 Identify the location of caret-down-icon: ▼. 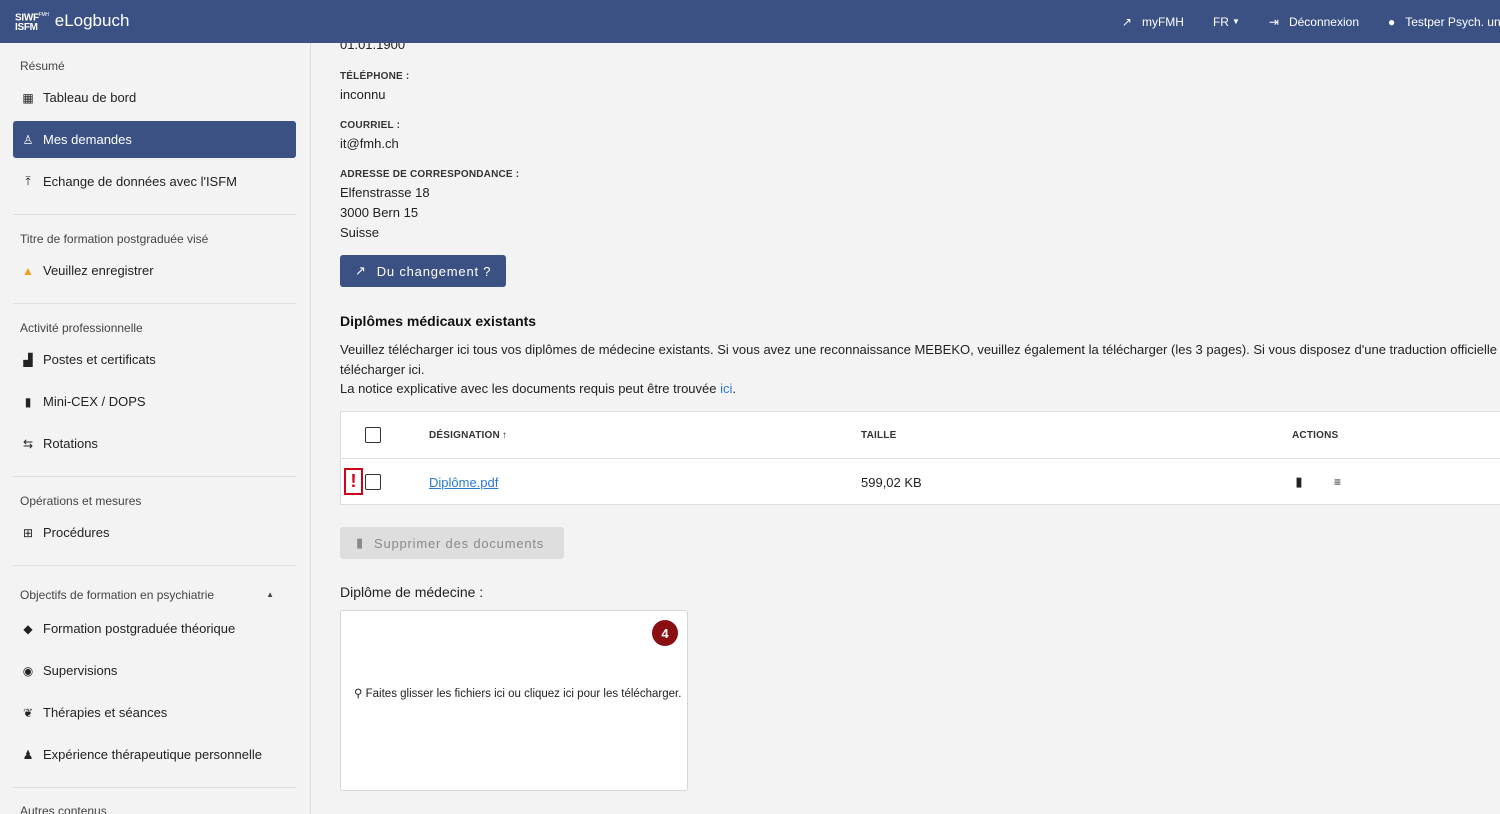
(1235, 21).